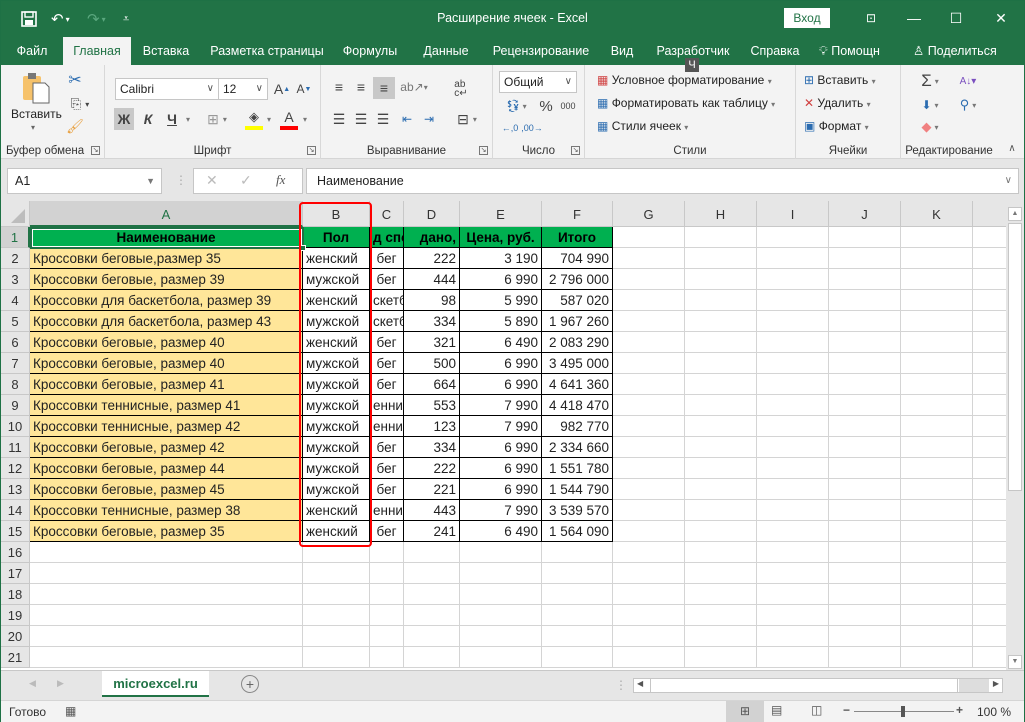 Image resolution: width=1025 pixels, height=722 pixels. I want to click on tab-page-layout: Разметка страницы, so click(267, 51).